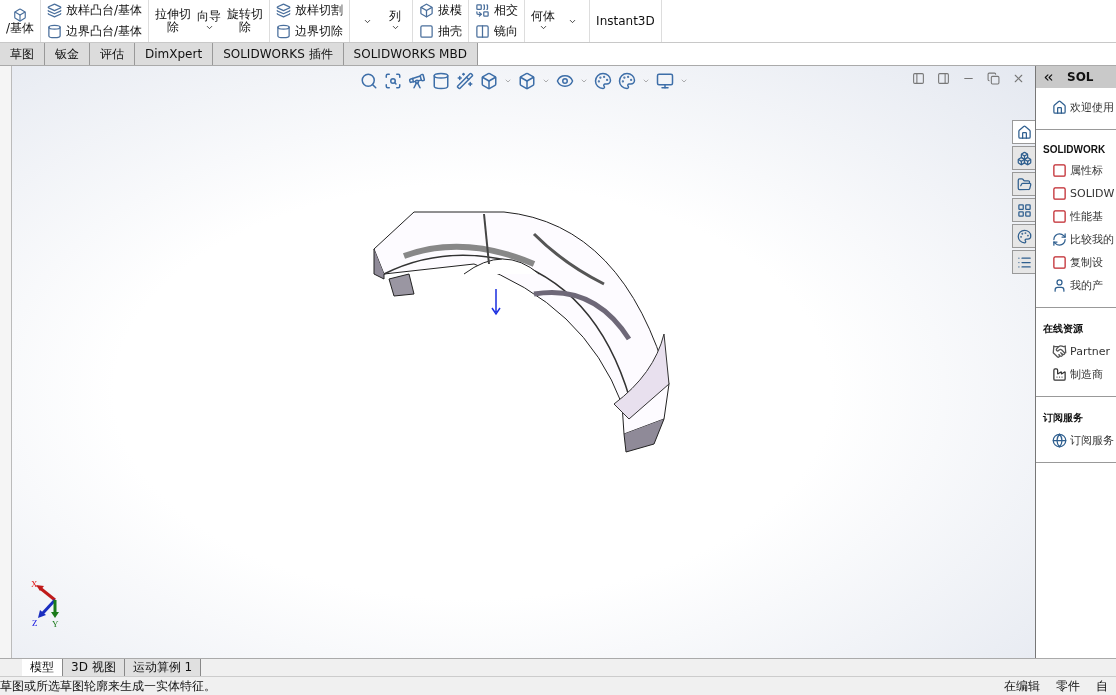 Image resolution: width=1116 pixels, height=695 pixels. Describe the element at coordinates (112, 54) in the screenshot. I see `ribbon-tab: 评估` at that location.